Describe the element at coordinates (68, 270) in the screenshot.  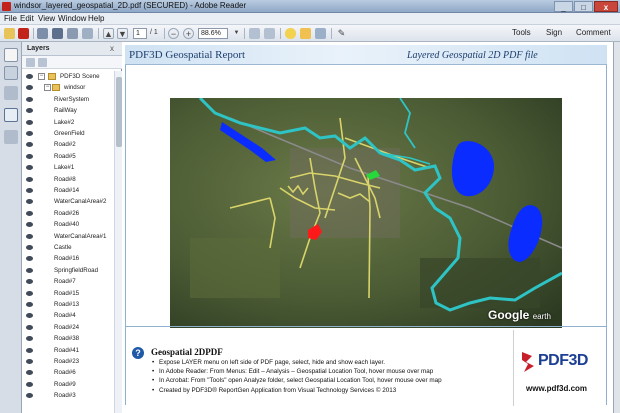
I see `layer-row: SpringfieldRoad` at that location.